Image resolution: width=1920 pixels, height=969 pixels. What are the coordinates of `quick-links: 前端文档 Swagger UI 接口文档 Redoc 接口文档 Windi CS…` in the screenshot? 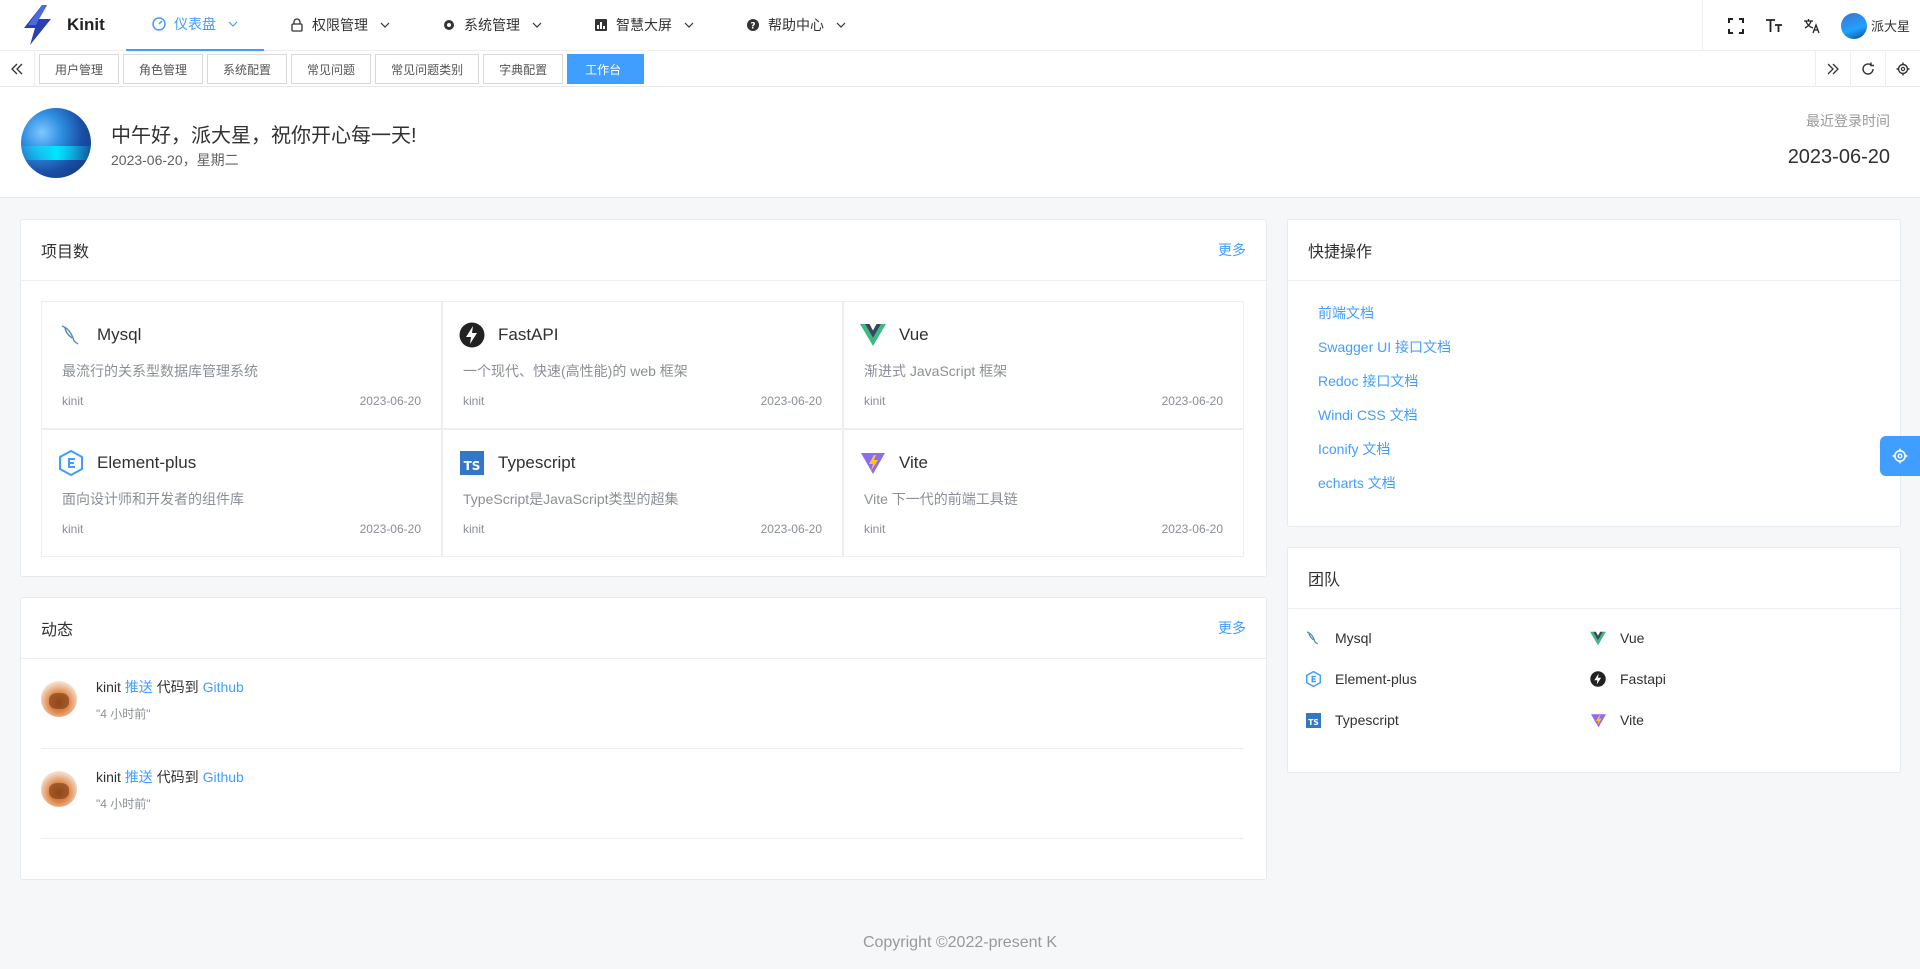 It's located at (1384, 406).